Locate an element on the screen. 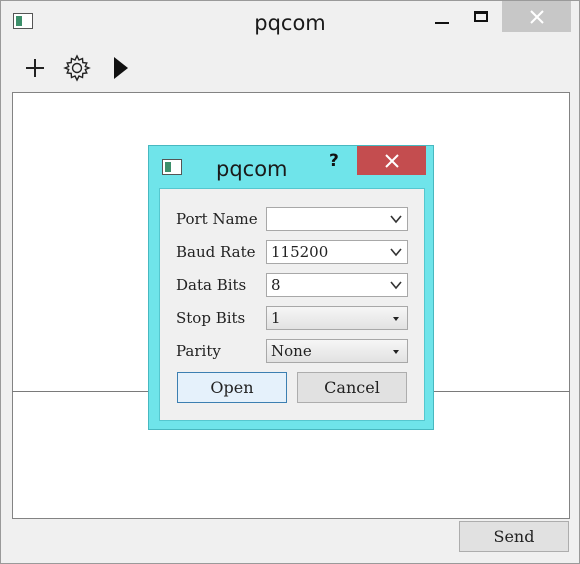  dialog-close-button is located at coordinates (391, 160).